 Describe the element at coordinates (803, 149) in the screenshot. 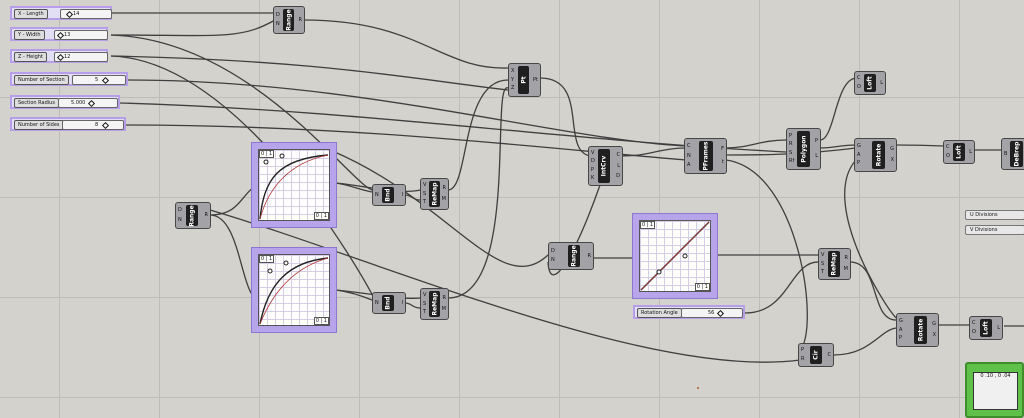

I see `polygon-component: P R S Rf Polygon PL` at that location.